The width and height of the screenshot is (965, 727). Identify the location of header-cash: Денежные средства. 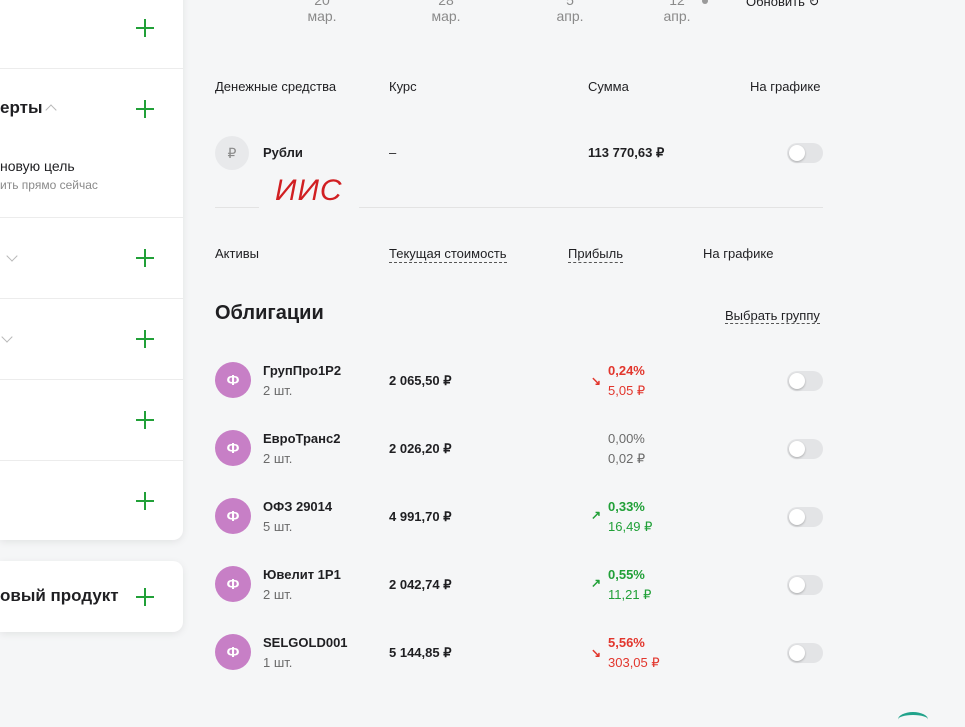
(276, 86).